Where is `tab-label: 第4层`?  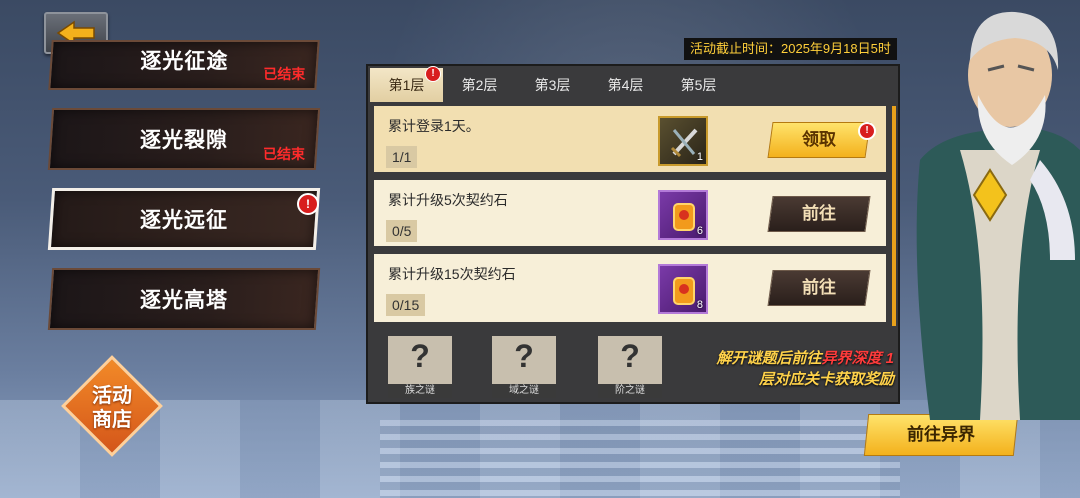
tab-label: 第4层 is located at coordinates (625, 85).